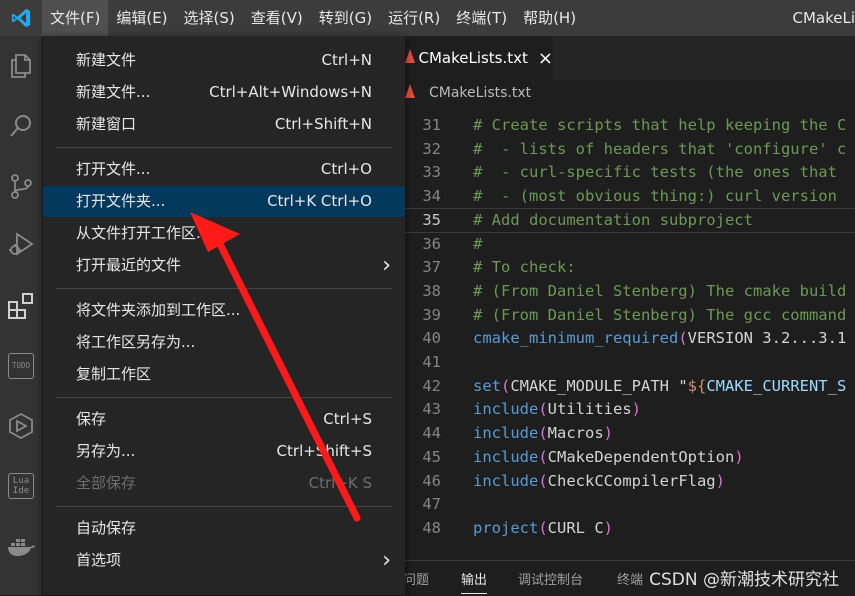  I want to click on extensions-icon, so click(21, 306).